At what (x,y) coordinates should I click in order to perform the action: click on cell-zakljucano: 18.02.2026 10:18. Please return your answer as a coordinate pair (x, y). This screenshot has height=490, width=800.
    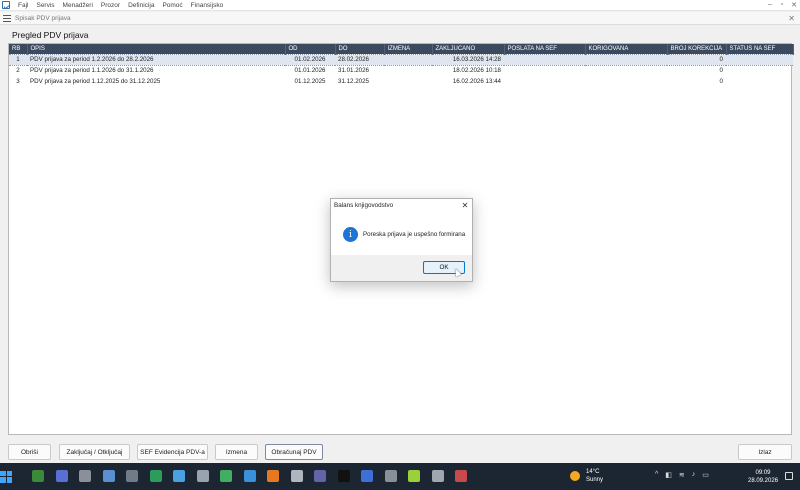
    Looking at the image, I should click on (476, 71).